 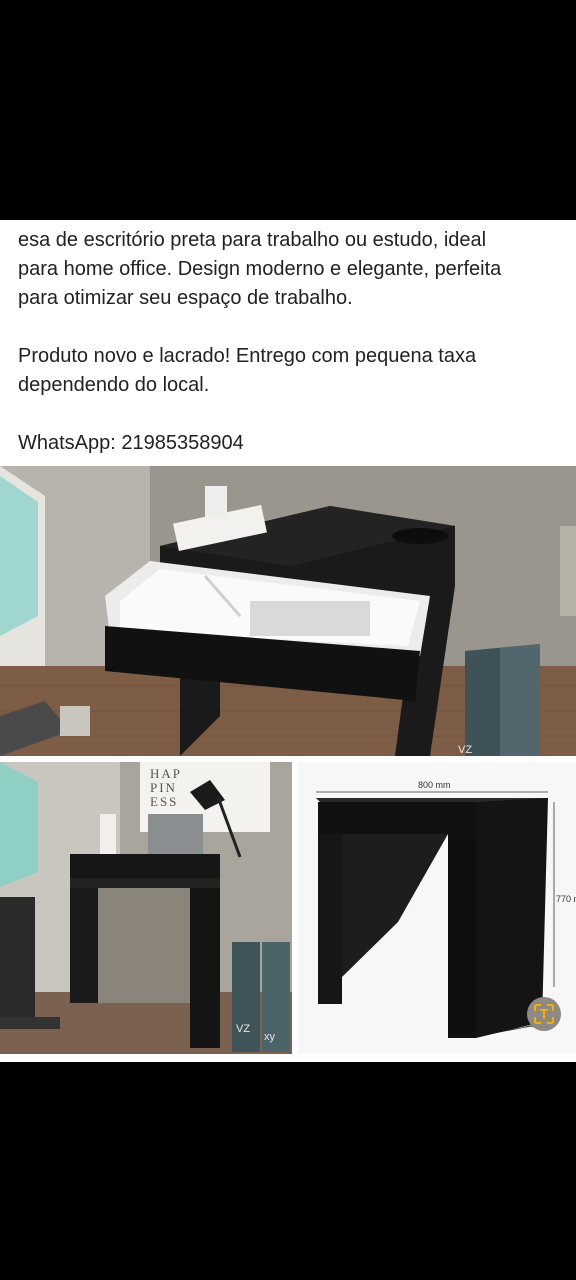 I want to click on google-lens-icon, so click(x=544, y=1014).